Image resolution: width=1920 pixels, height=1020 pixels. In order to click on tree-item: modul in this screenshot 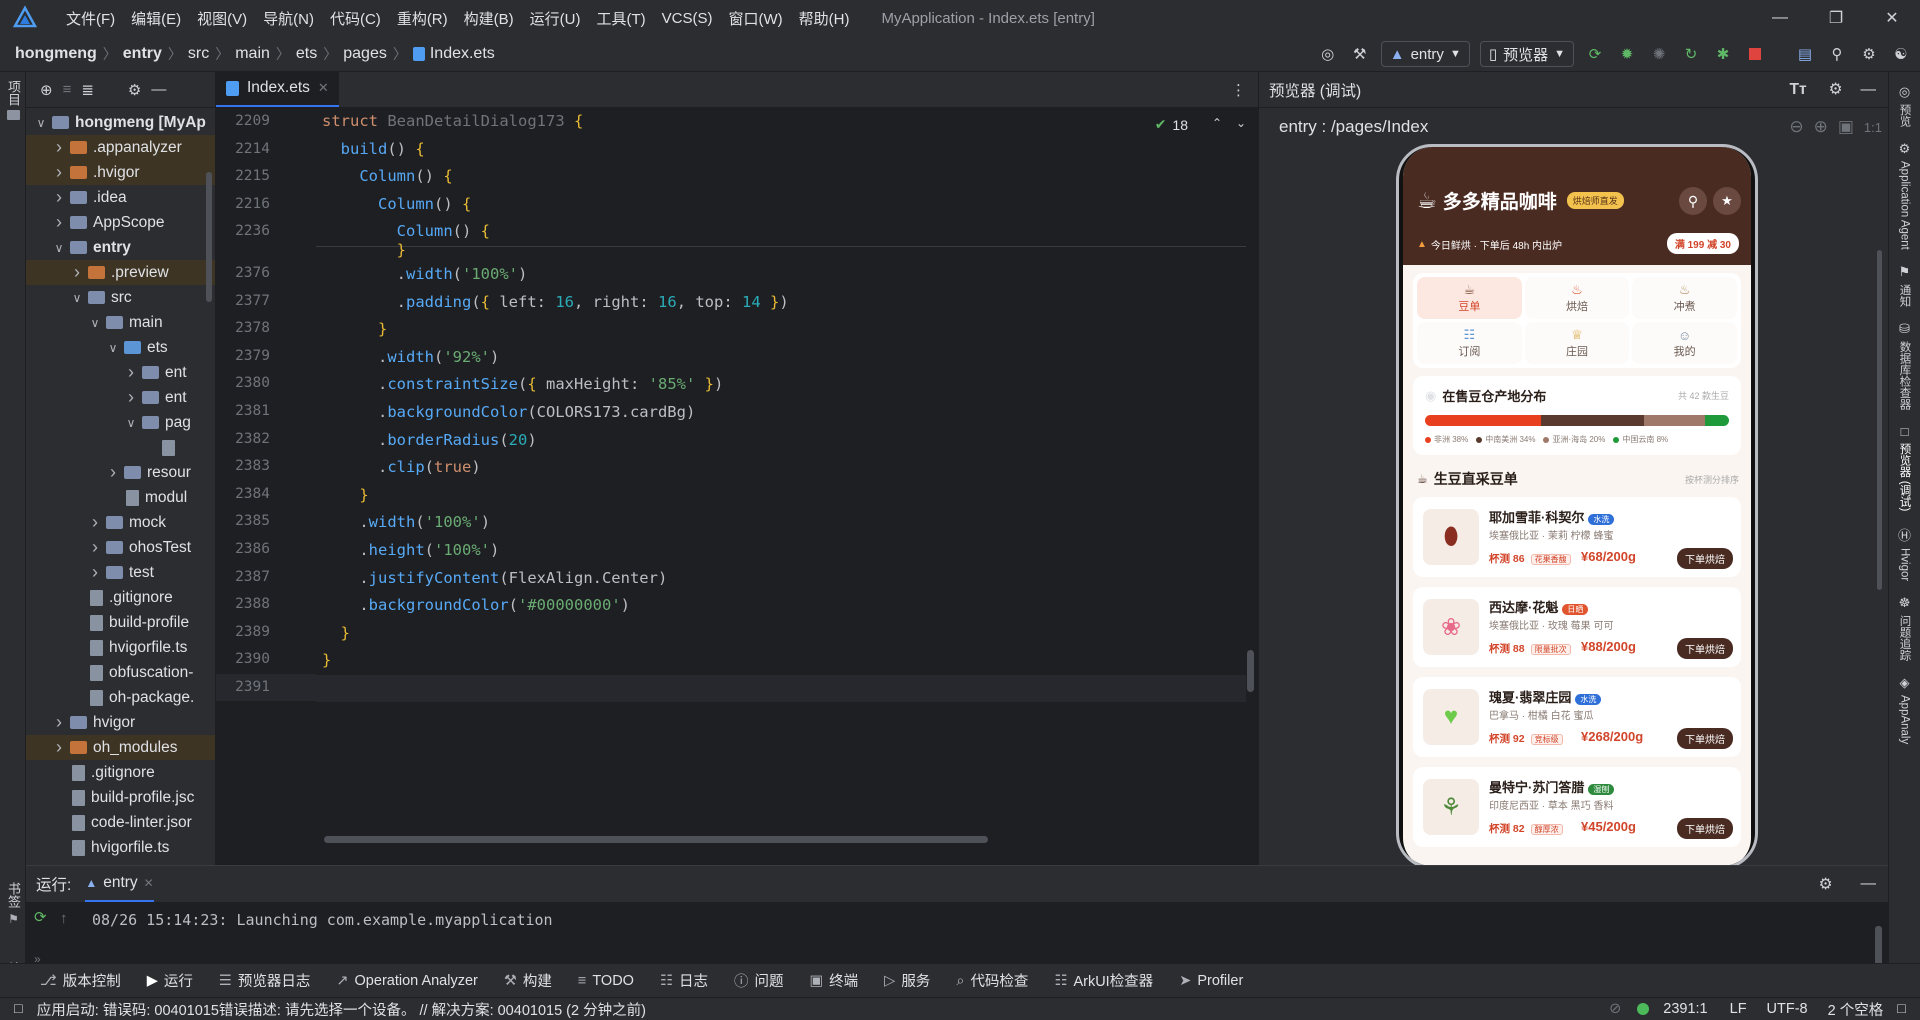, I will do `click(120, 497)`.